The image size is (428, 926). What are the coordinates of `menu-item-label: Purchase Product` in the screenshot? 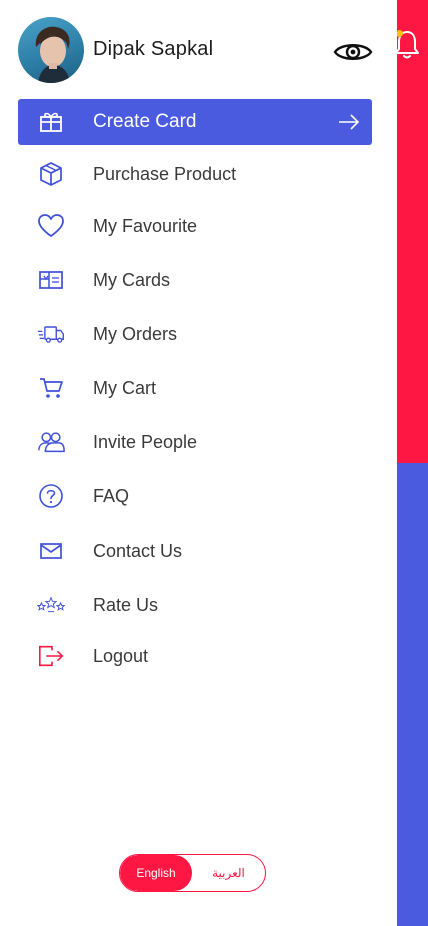 It's located at (165, 173).